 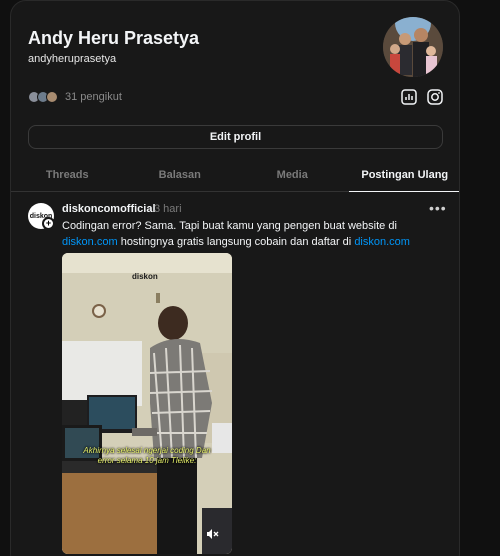 I want to click on more-horizontal-icon: •••, so click(x=438, y=208).